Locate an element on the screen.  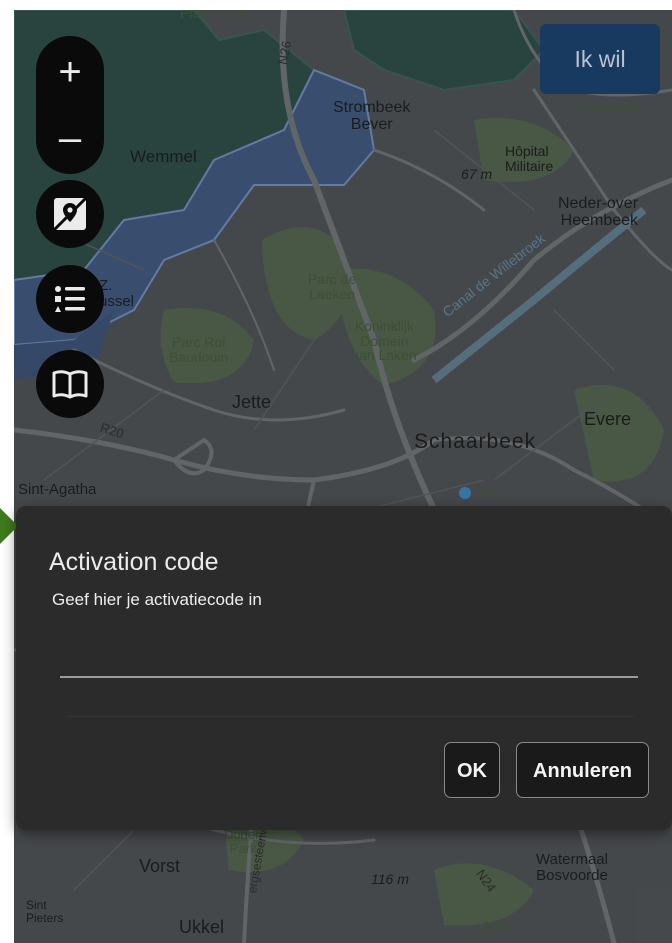
dialog-divider is located at coordinates (351, 716).